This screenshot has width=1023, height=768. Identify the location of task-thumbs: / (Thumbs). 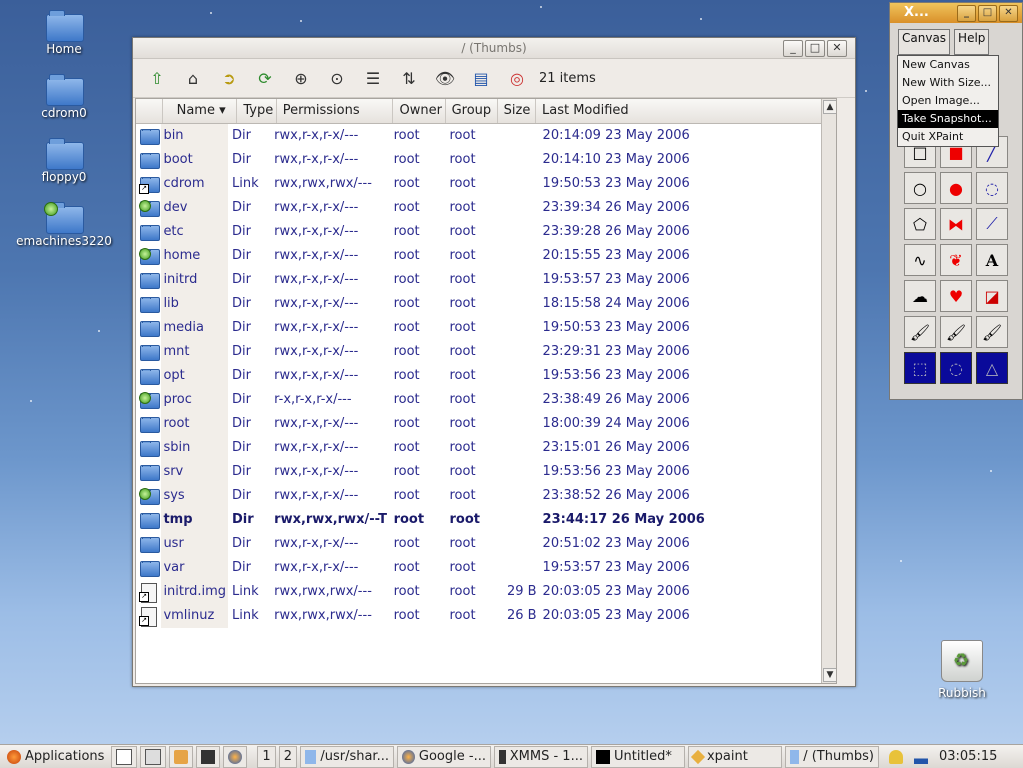
(831, 756).